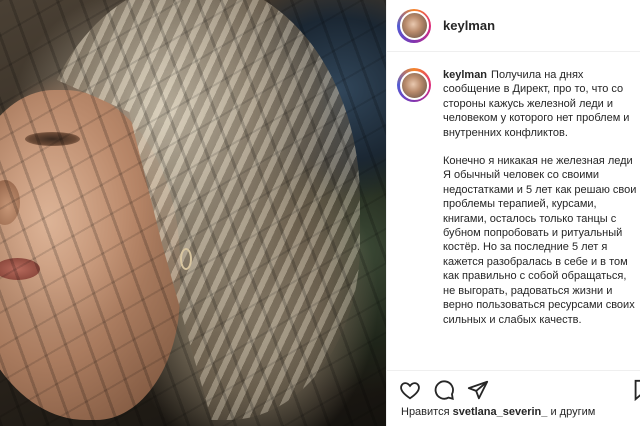 The width and height of the screenshot is (640, 426). I want to click on likes-user: svetlana_severin_, so click(500, 412).